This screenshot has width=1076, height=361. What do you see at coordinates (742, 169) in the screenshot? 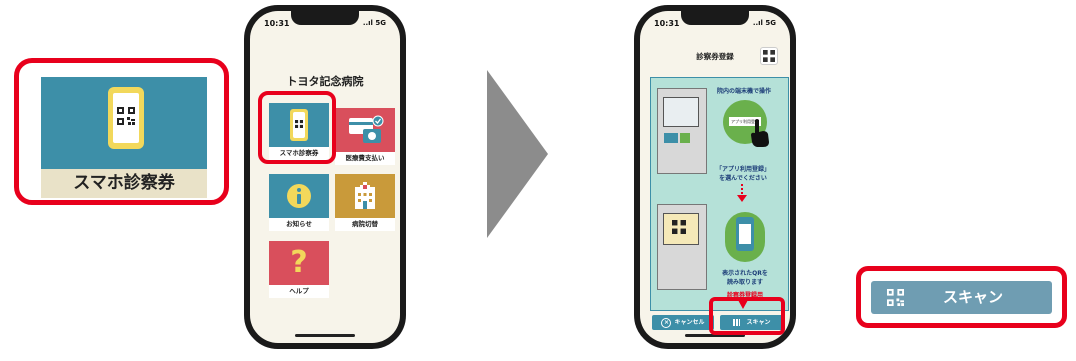
I see `step1-instruction-line1: 「アプリ利用登録」` at bounding box center [742, 169].